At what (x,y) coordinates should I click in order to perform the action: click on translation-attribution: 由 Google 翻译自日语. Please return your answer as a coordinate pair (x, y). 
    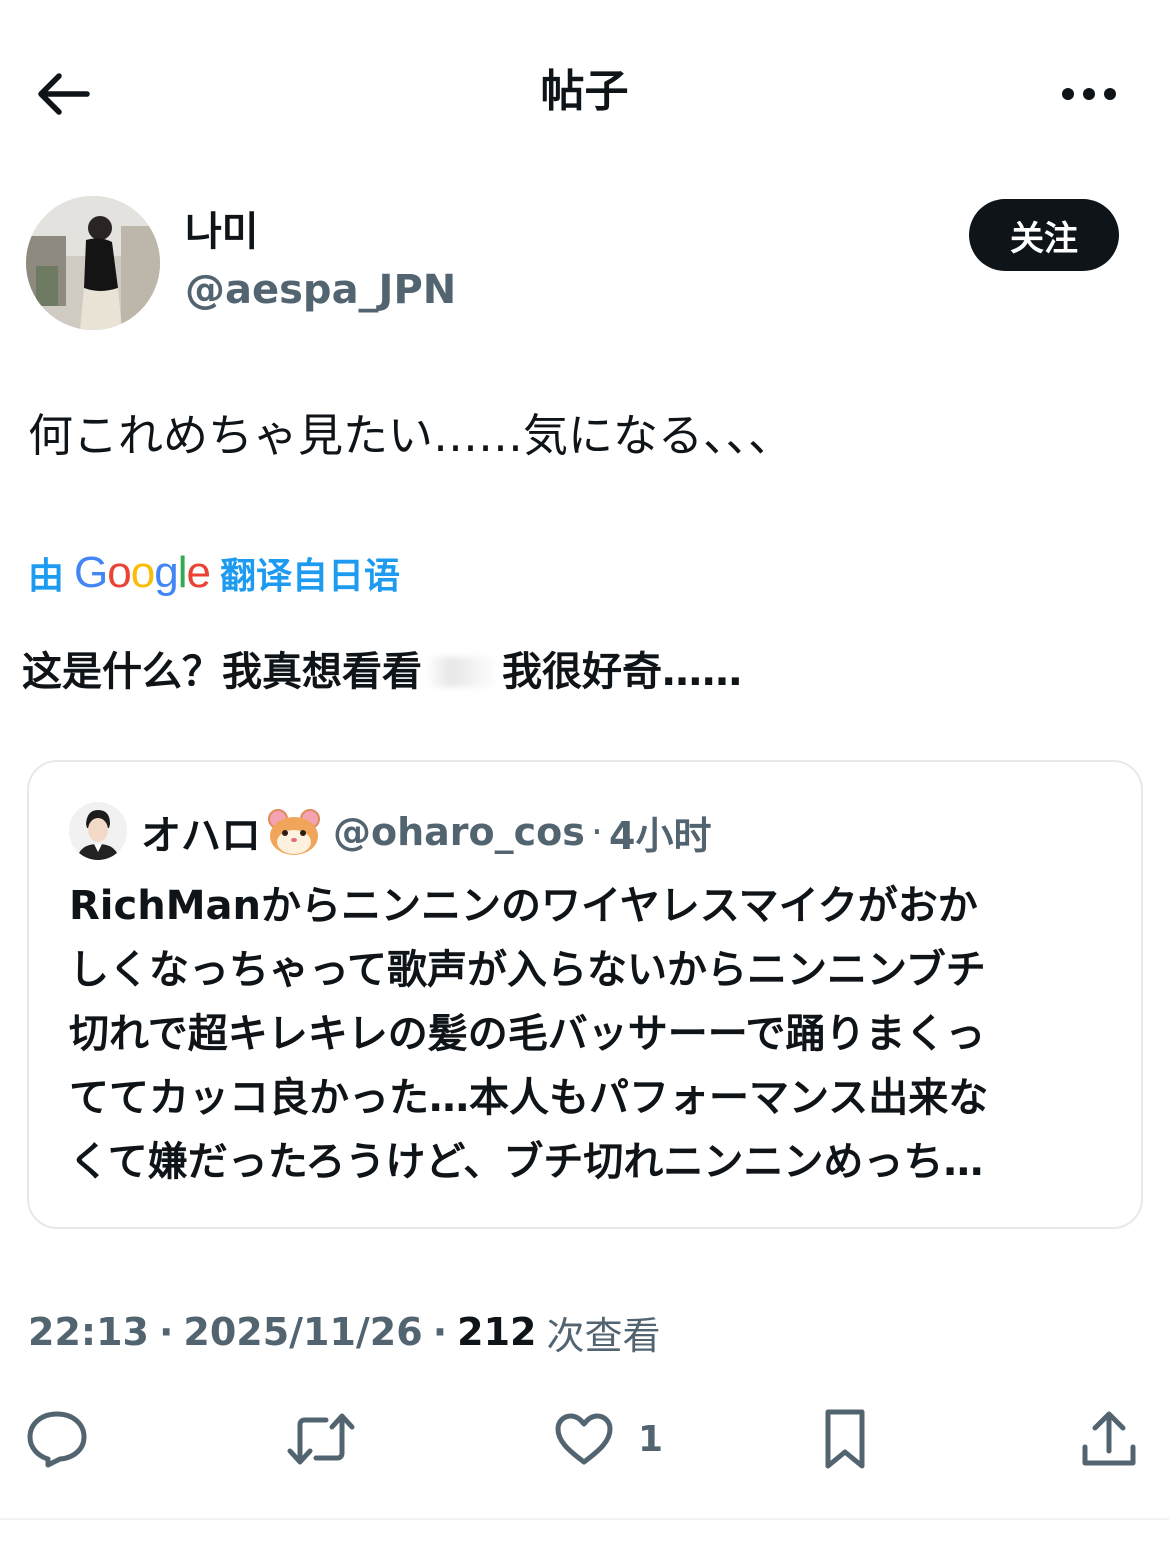
    Looking at the image, I should click on (214, 573).